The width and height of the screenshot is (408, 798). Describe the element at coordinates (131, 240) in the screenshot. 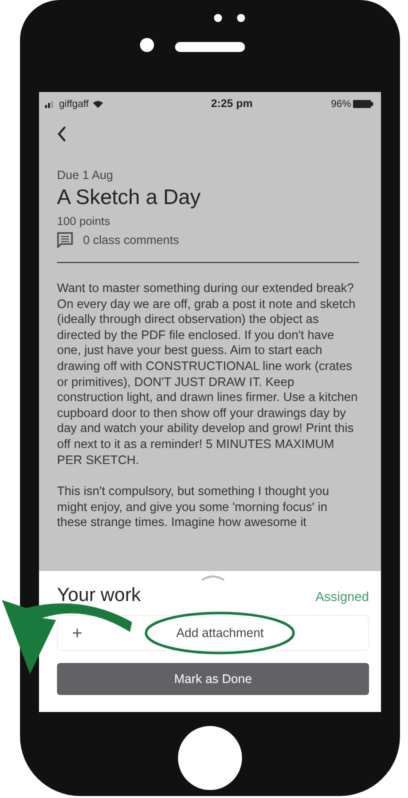

I see `comments-link: 0 class comments` at that location.